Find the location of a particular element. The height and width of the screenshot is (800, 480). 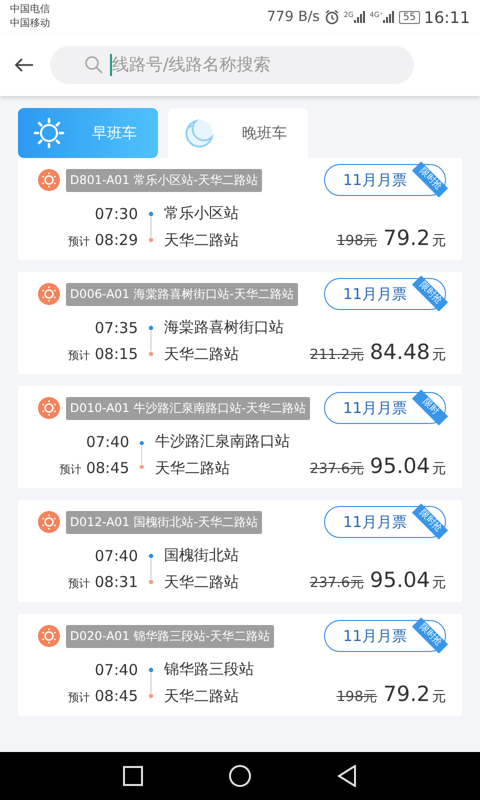

route-label: D006-A01 海棠路喜树街口站-天华二路站 is located at coordinates (182, 294).